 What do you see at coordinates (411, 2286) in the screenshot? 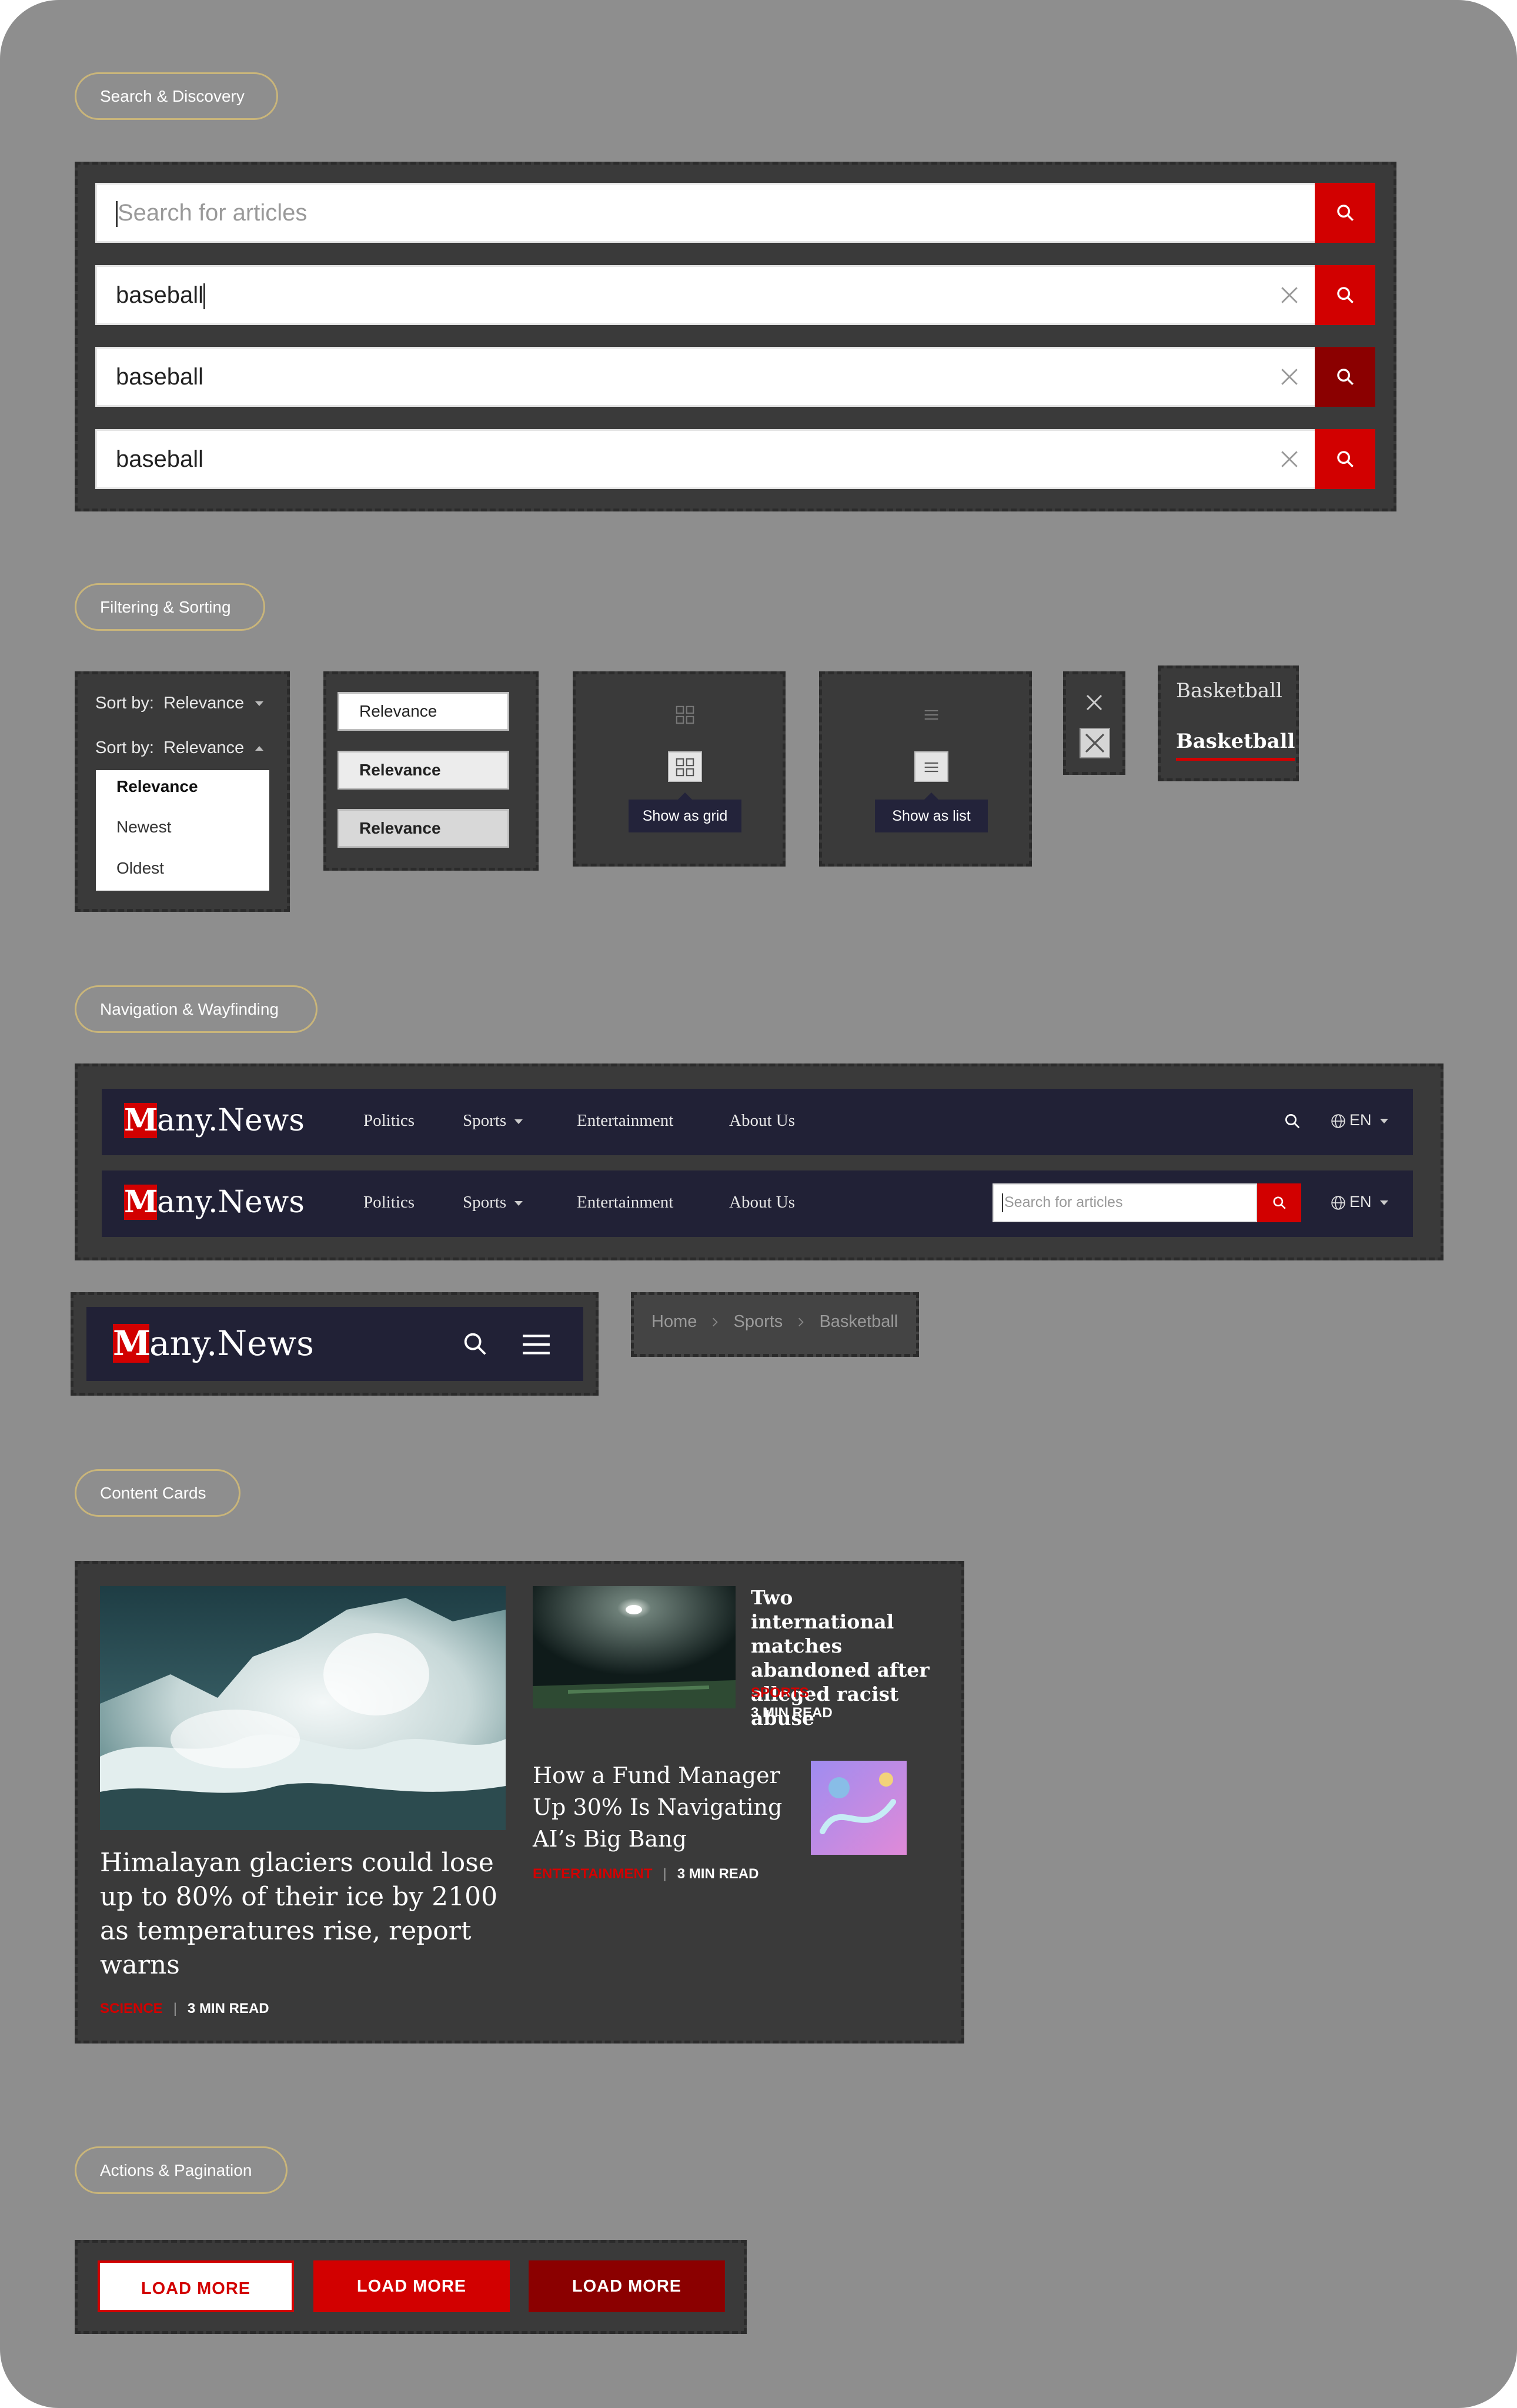
I see `load-more-button: LOAD MORE` at bounding box center [411, 2286].